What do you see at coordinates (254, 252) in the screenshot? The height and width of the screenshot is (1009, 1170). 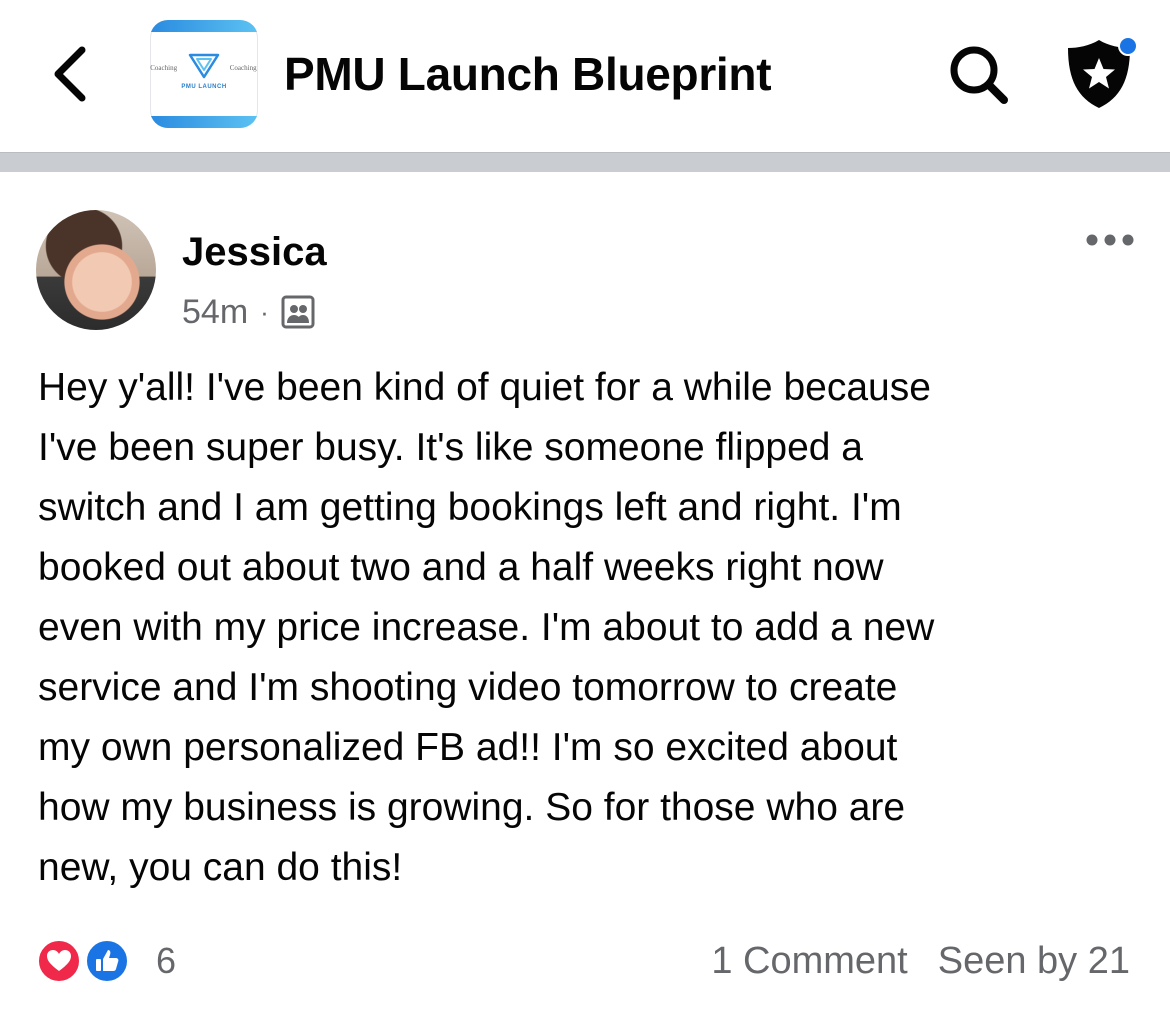 I see `author-name: Jessica` at bounding box center [254, 252].